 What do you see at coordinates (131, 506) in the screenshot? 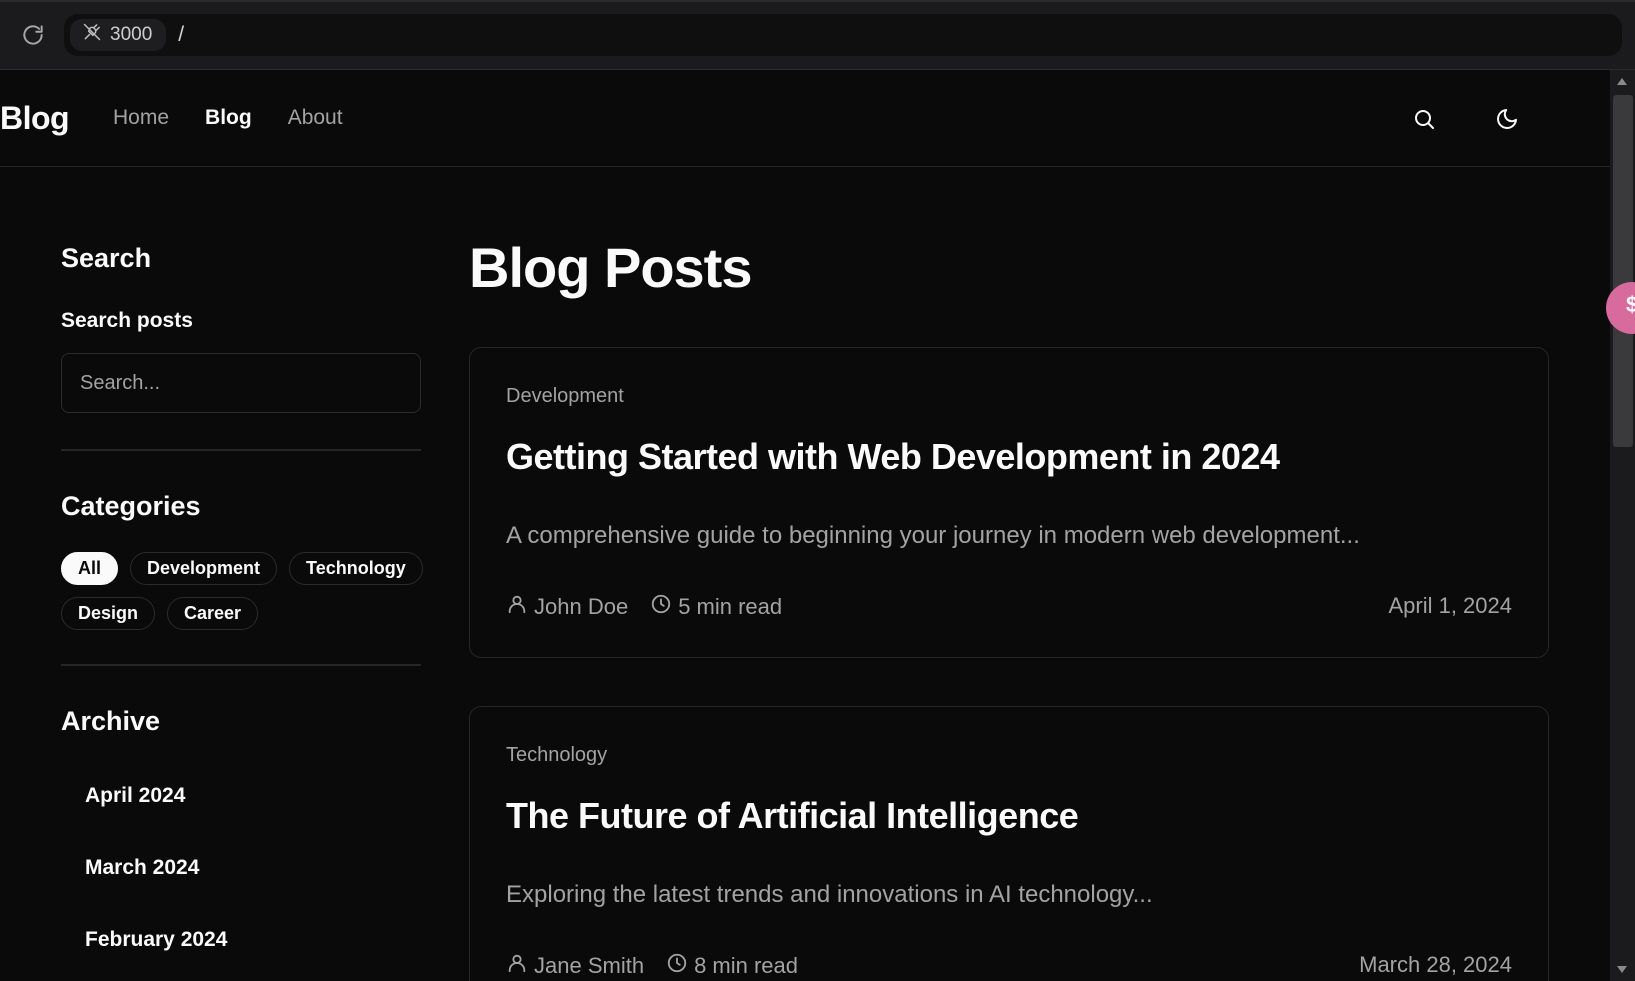
I see `categories-section-title: Categories` at bounding box center [131, 506].